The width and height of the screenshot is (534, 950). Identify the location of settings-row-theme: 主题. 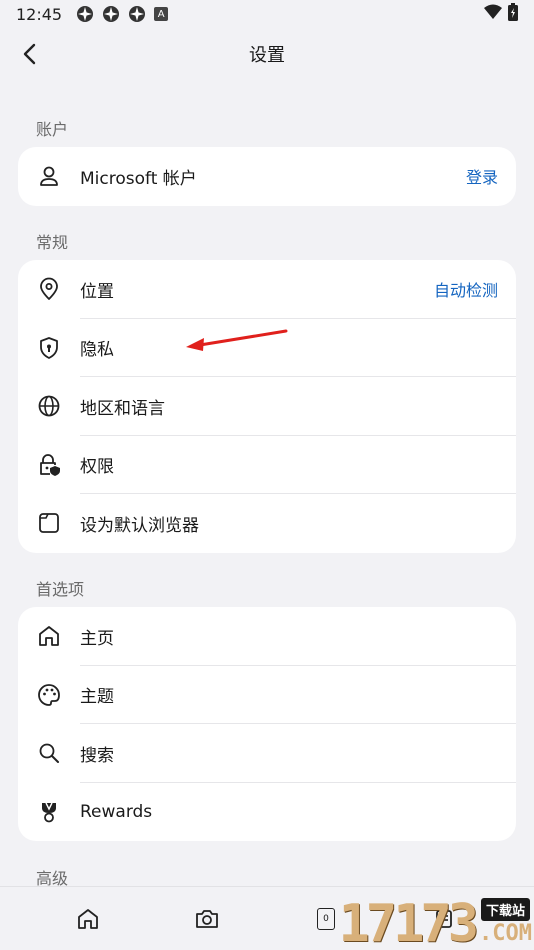
(267, 695).